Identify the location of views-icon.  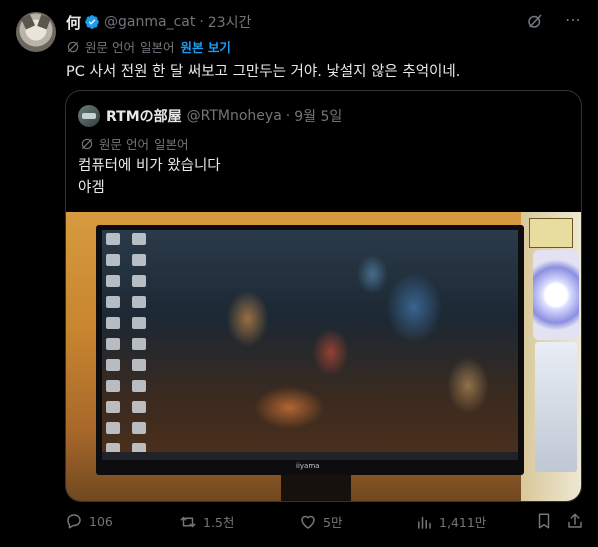
(424, 522).